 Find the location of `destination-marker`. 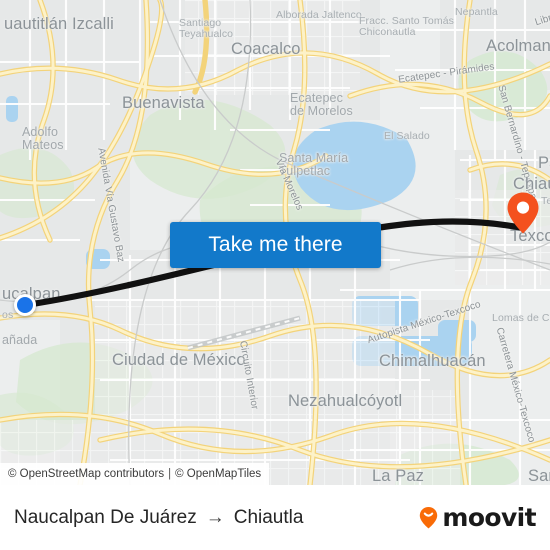

destination-marker is located at coordinates (523, 215).